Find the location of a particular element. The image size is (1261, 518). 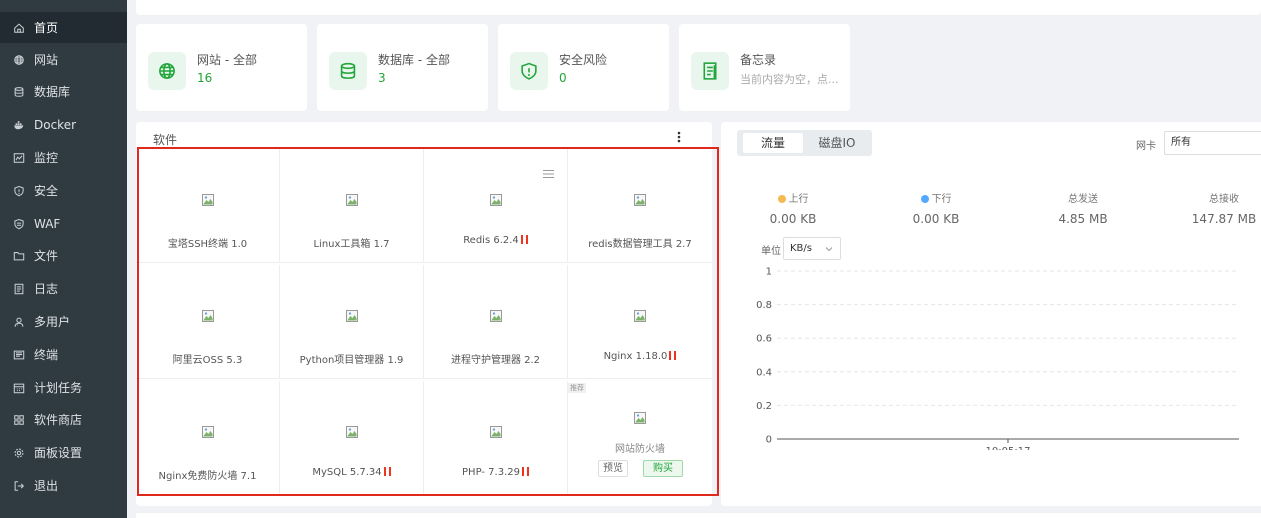

software-name-text: 宝塔SSH终端 1.0 is located at coordinates (207, 244).